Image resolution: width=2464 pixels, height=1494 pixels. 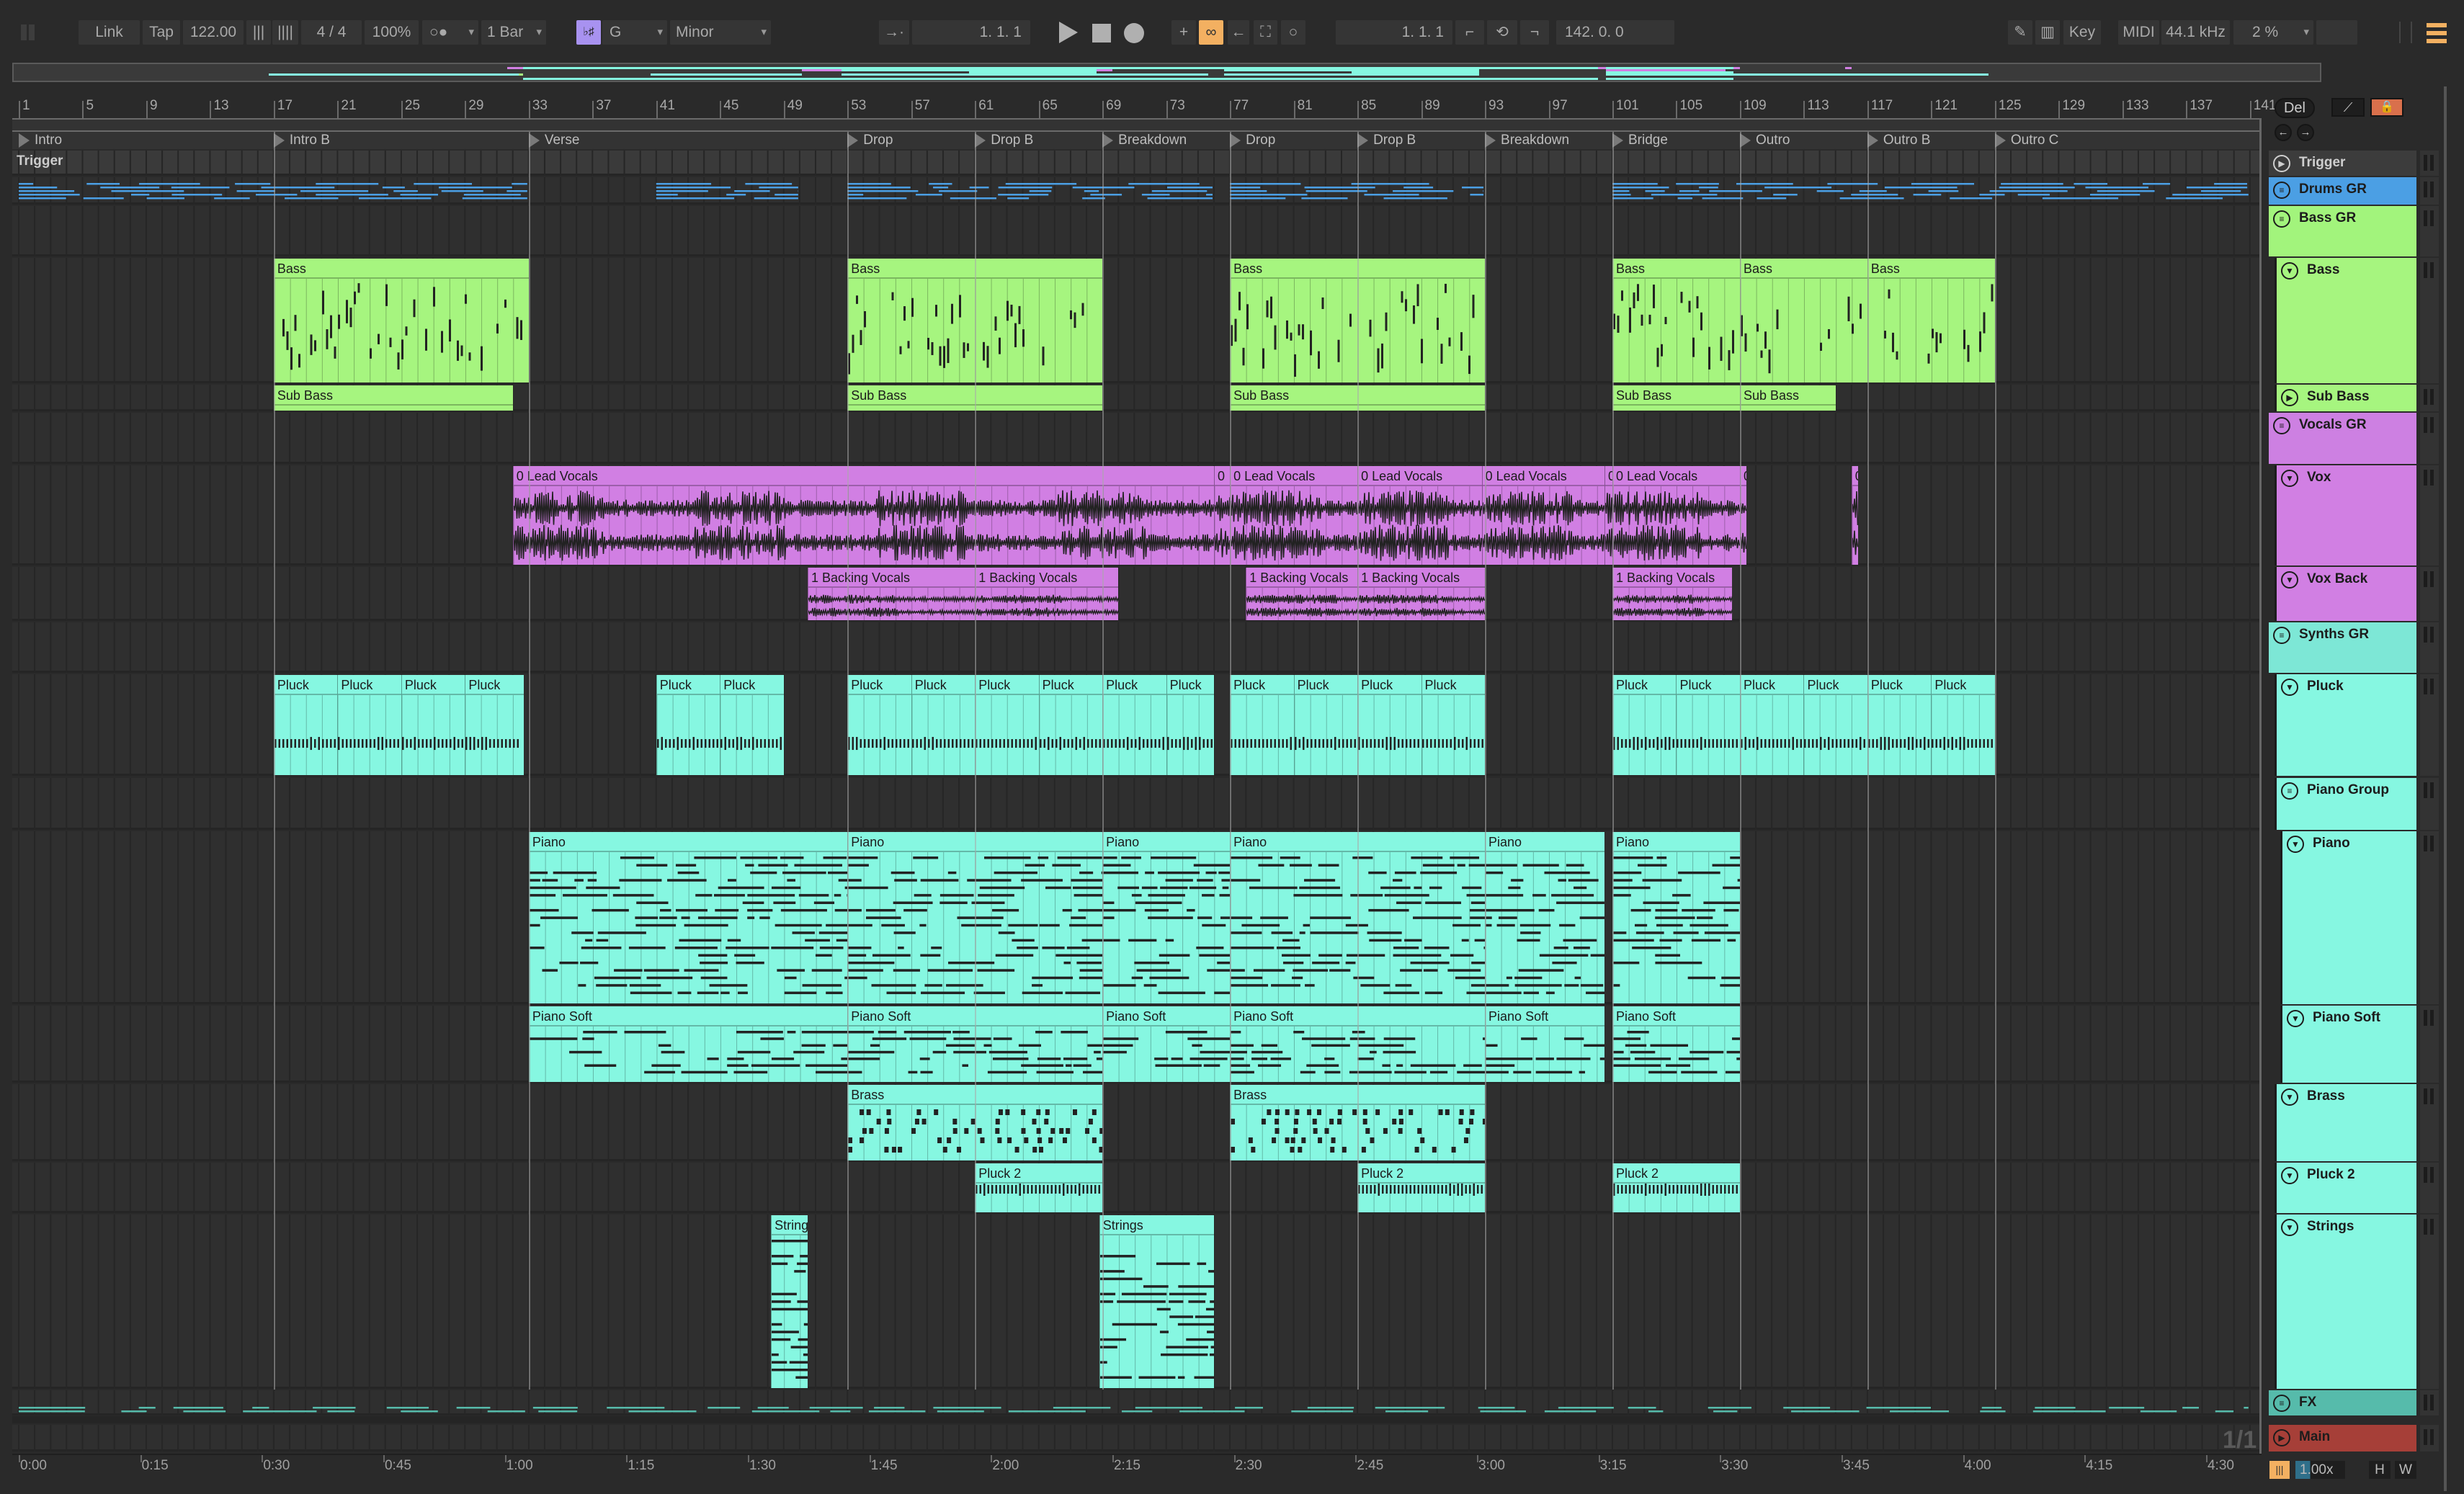 What do you see at coordinates (1004, 140) in the screenshot?
I see `locator-drop-b: Drop B` at bounding box center [1004, 140].